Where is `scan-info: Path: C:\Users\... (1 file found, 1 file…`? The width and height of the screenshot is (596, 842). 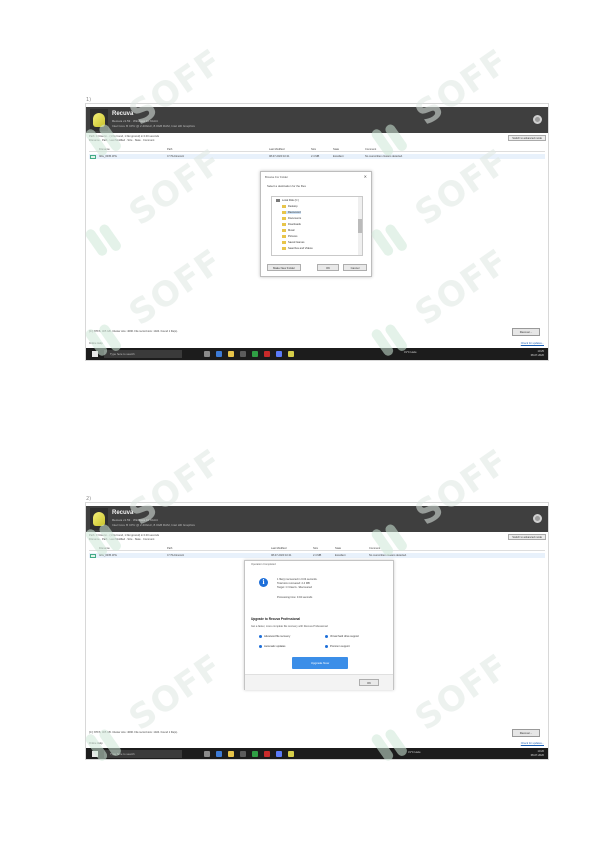
scan-info: Path: C:\Users\... (1 file found, 1 file… is located at coordinates (124, 136).